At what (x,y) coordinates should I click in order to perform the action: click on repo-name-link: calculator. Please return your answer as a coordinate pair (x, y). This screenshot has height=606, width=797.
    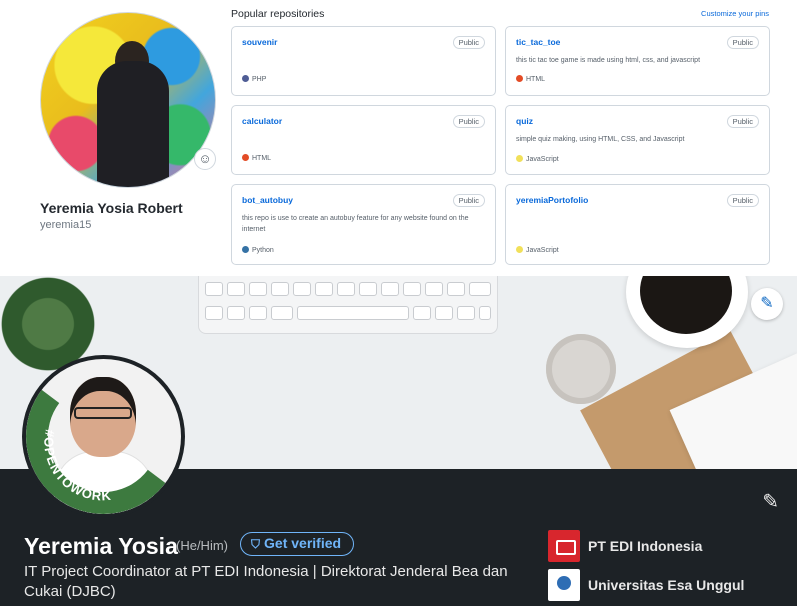
    Looking at the image, I should click on (262, 121).